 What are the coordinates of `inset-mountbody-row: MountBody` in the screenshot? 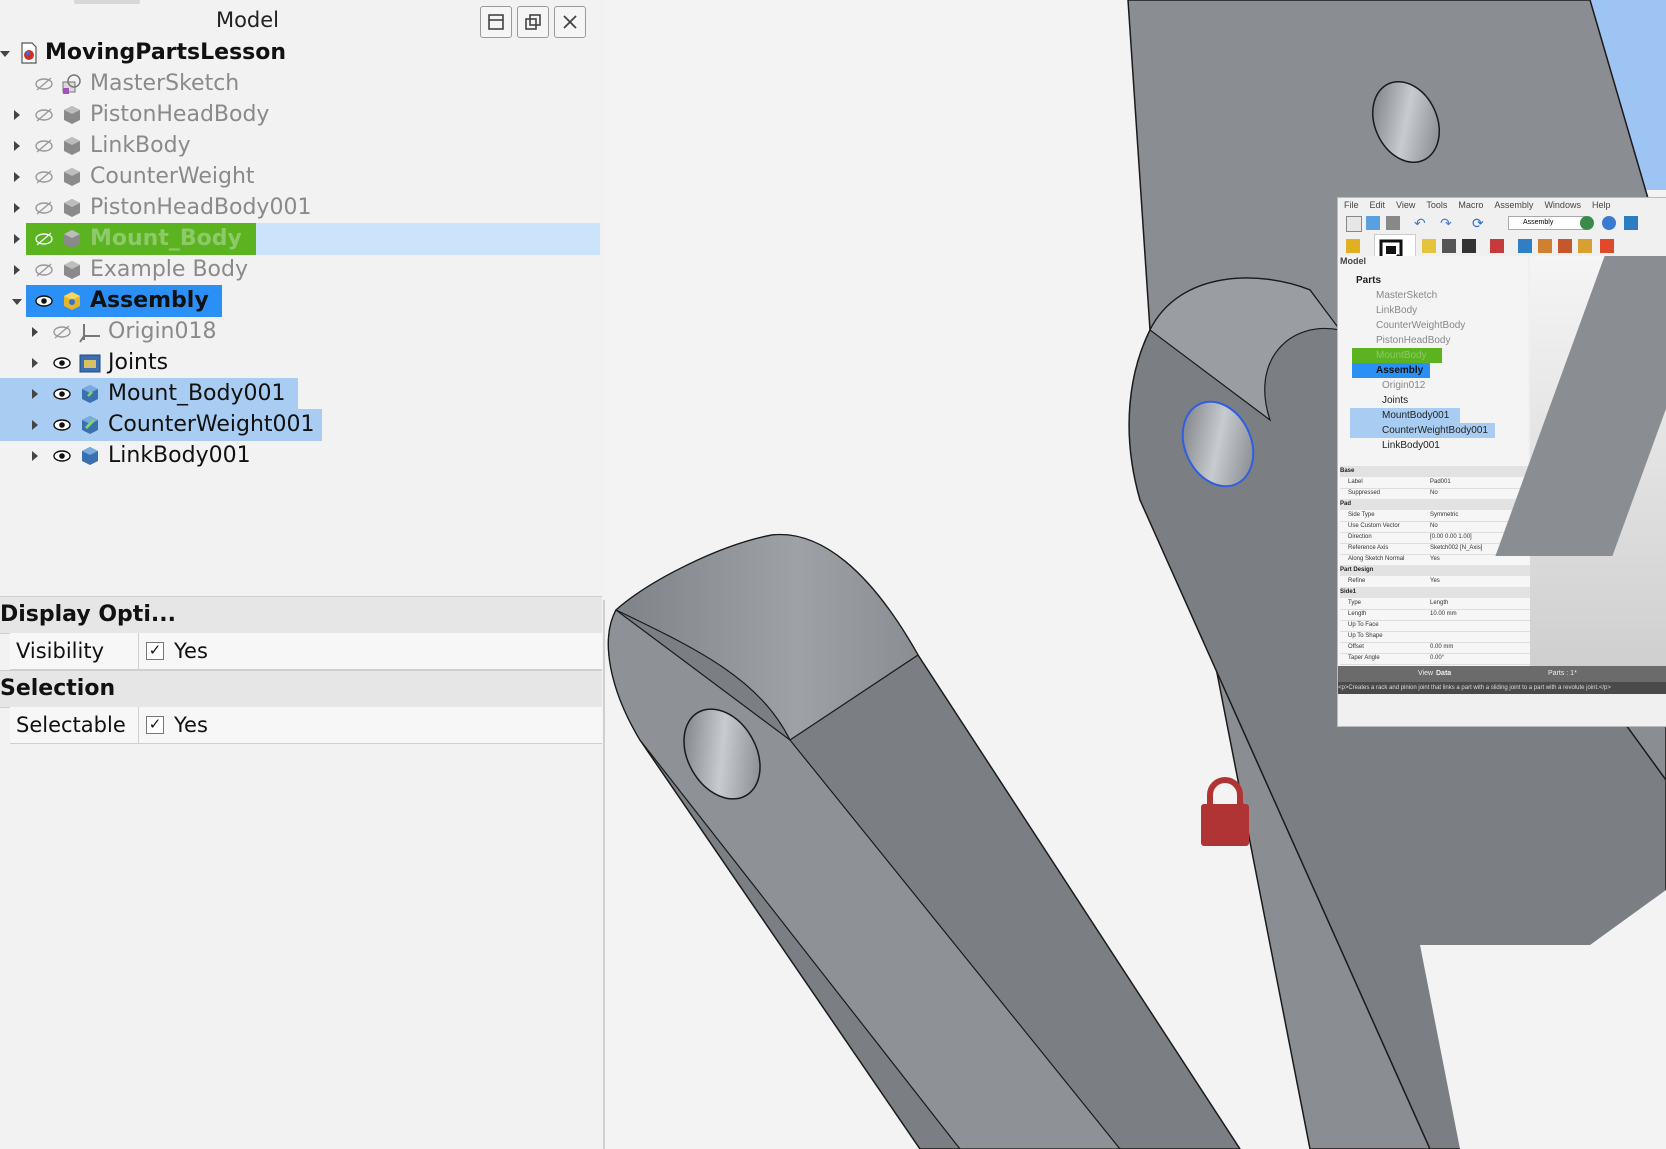 It's located at (1397, 355).